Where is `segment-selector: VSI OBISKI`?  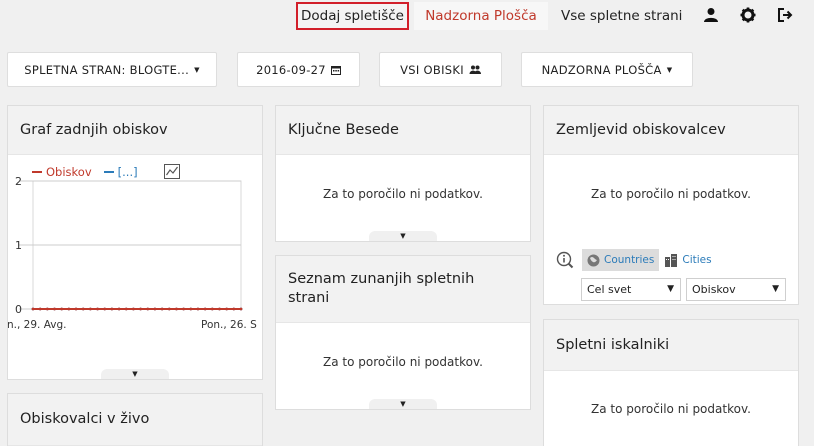 segment-selector: VSI OBISKI is located at coordinates (440, 69).